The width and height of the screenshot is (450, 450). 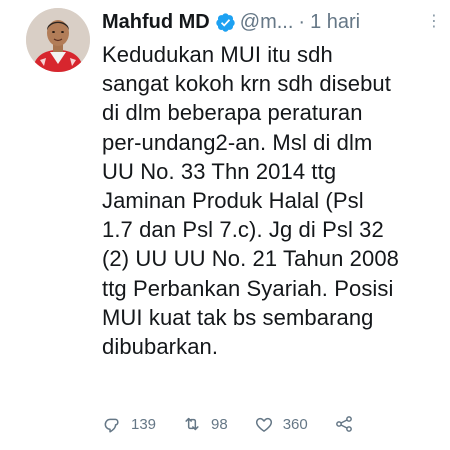 What do you see at coordinates (156, 22) in the screenshot?
I see `author-name: Mahfud MD` at bounding box center [156, 22].